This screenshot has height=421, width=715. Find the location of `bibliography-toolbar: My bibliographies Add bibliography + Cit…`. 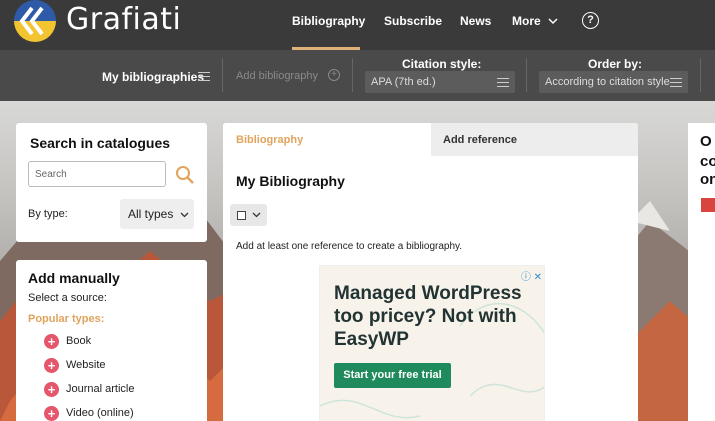

bibliography-toolbar: My bibliographies Add bibliography + Cit… is located at coordinates (357, 75).